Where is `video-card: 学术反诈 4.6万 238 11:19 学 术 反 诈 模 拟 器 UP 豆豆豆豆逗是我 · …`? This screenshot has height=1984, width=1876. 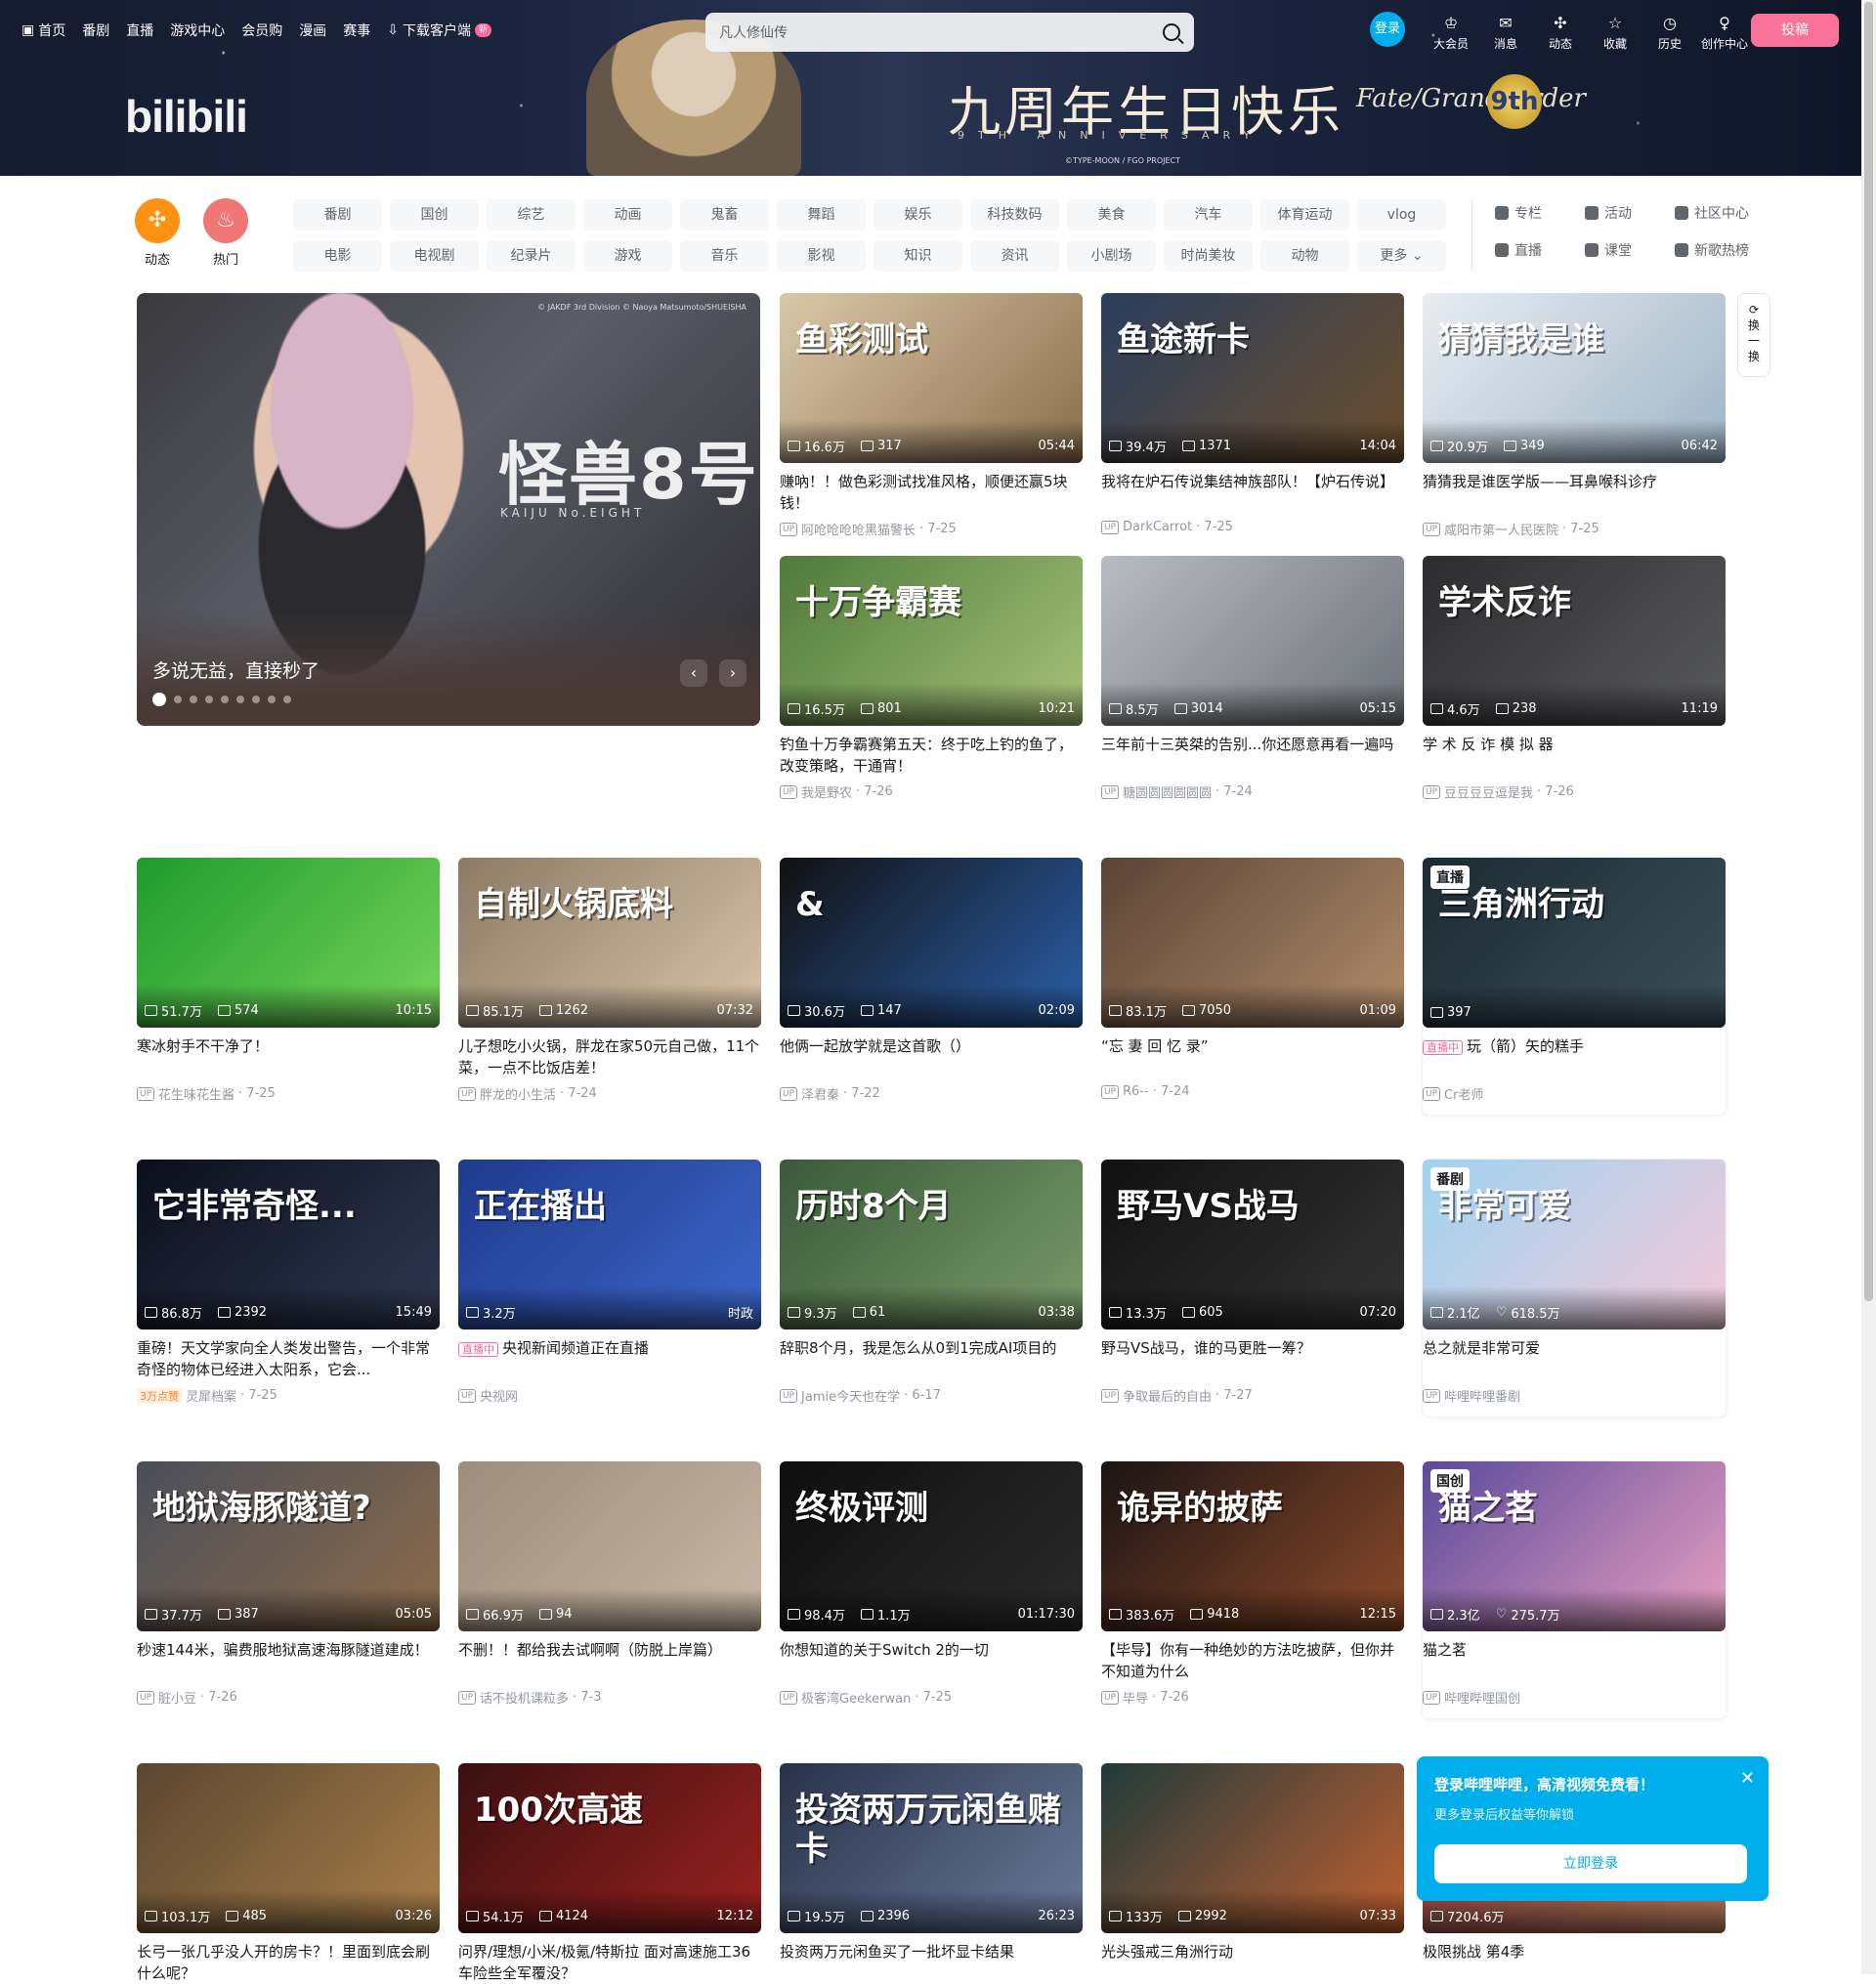 video-card: 学术反诈 4.6万 238 11:19 学 术 反 诈 模 拟 器 UP 豆豆豆豆逗是我 · … is located at coordinates (1574, 678).